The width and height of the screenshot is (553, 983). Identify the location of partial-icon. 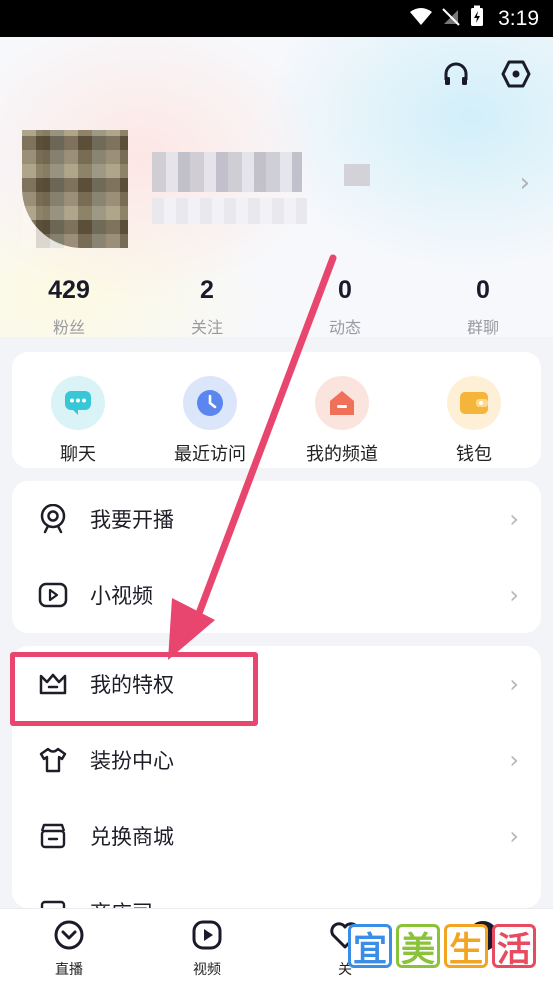
(53, 902).